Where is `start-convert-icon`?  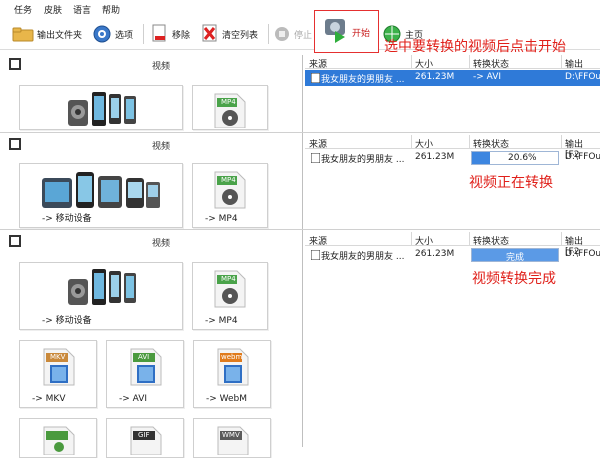
start-convert-icon is located at coordinates (335, 31).